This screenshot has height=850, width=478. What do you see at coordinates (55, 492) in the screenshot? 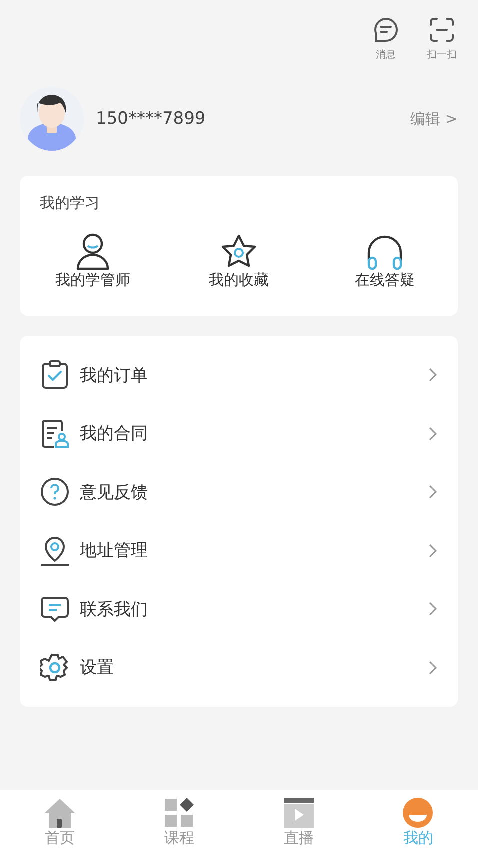
I see `question-icon` at bounding box center [55, 492].